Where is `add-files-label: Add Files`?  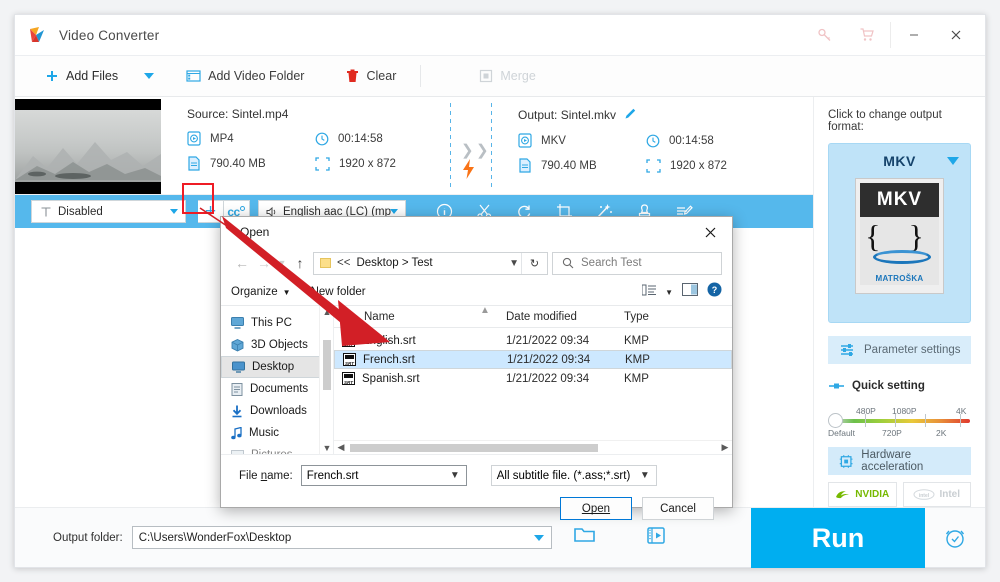
add-files-label: Add Files is located at coordinates (92, 76).